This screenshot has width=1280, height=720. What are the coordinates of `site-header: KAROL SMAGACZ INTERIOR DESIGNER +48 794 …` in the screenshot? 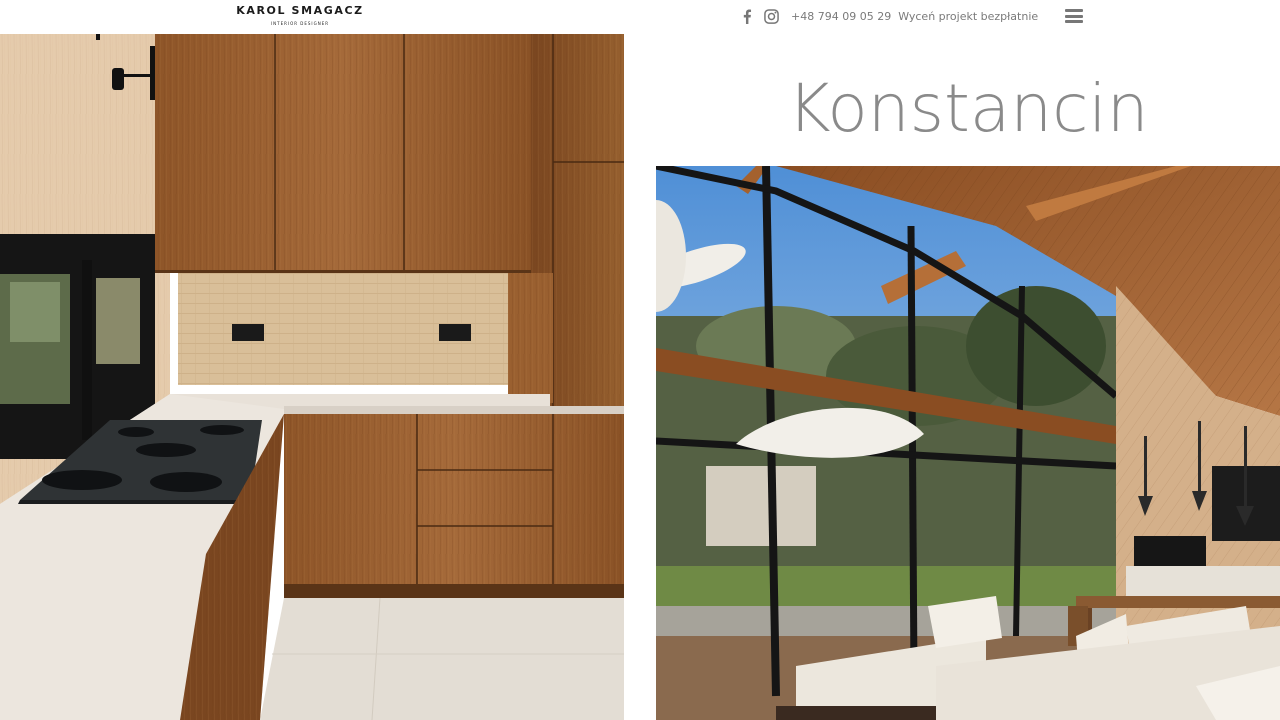 It's located at (640, 17).